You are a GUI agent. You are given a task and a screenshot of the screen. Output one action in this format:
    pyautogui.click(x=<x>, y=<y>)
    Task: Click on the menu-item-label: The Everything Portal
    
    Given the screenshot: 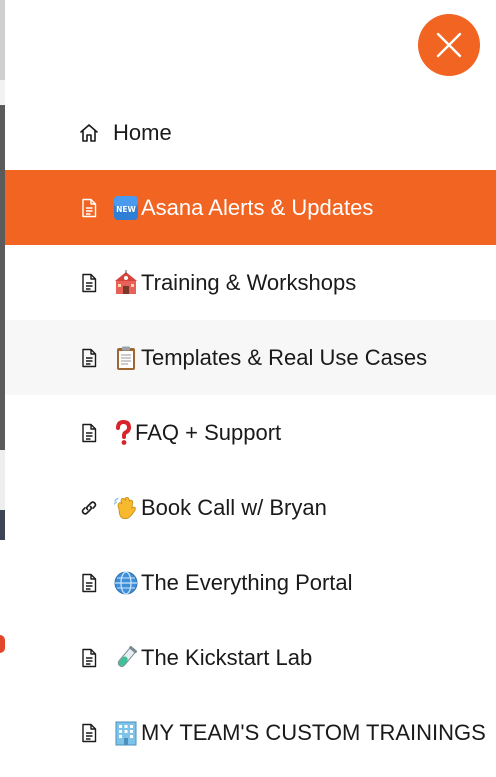 What is the action you would take?
    pyautogui.click(x=247, y=582)
    